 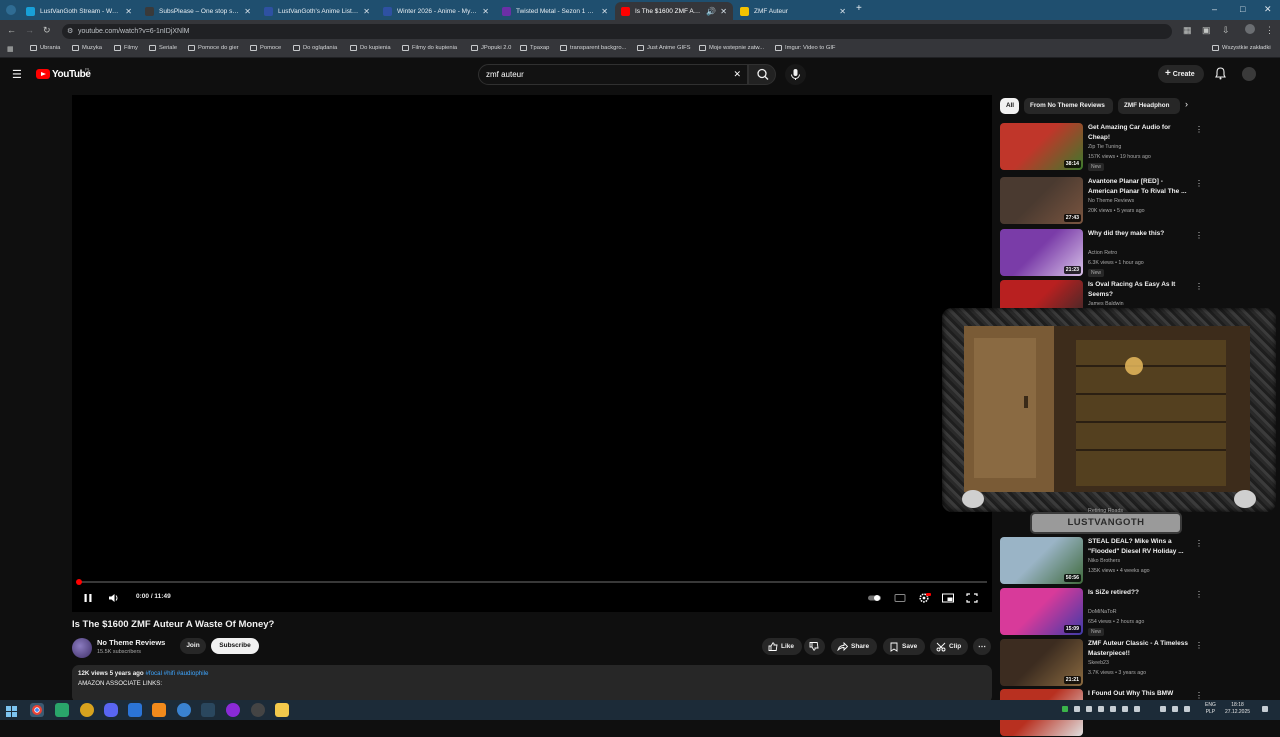 I want to click on maximize-icon: □, so click(x=1242, y=9).